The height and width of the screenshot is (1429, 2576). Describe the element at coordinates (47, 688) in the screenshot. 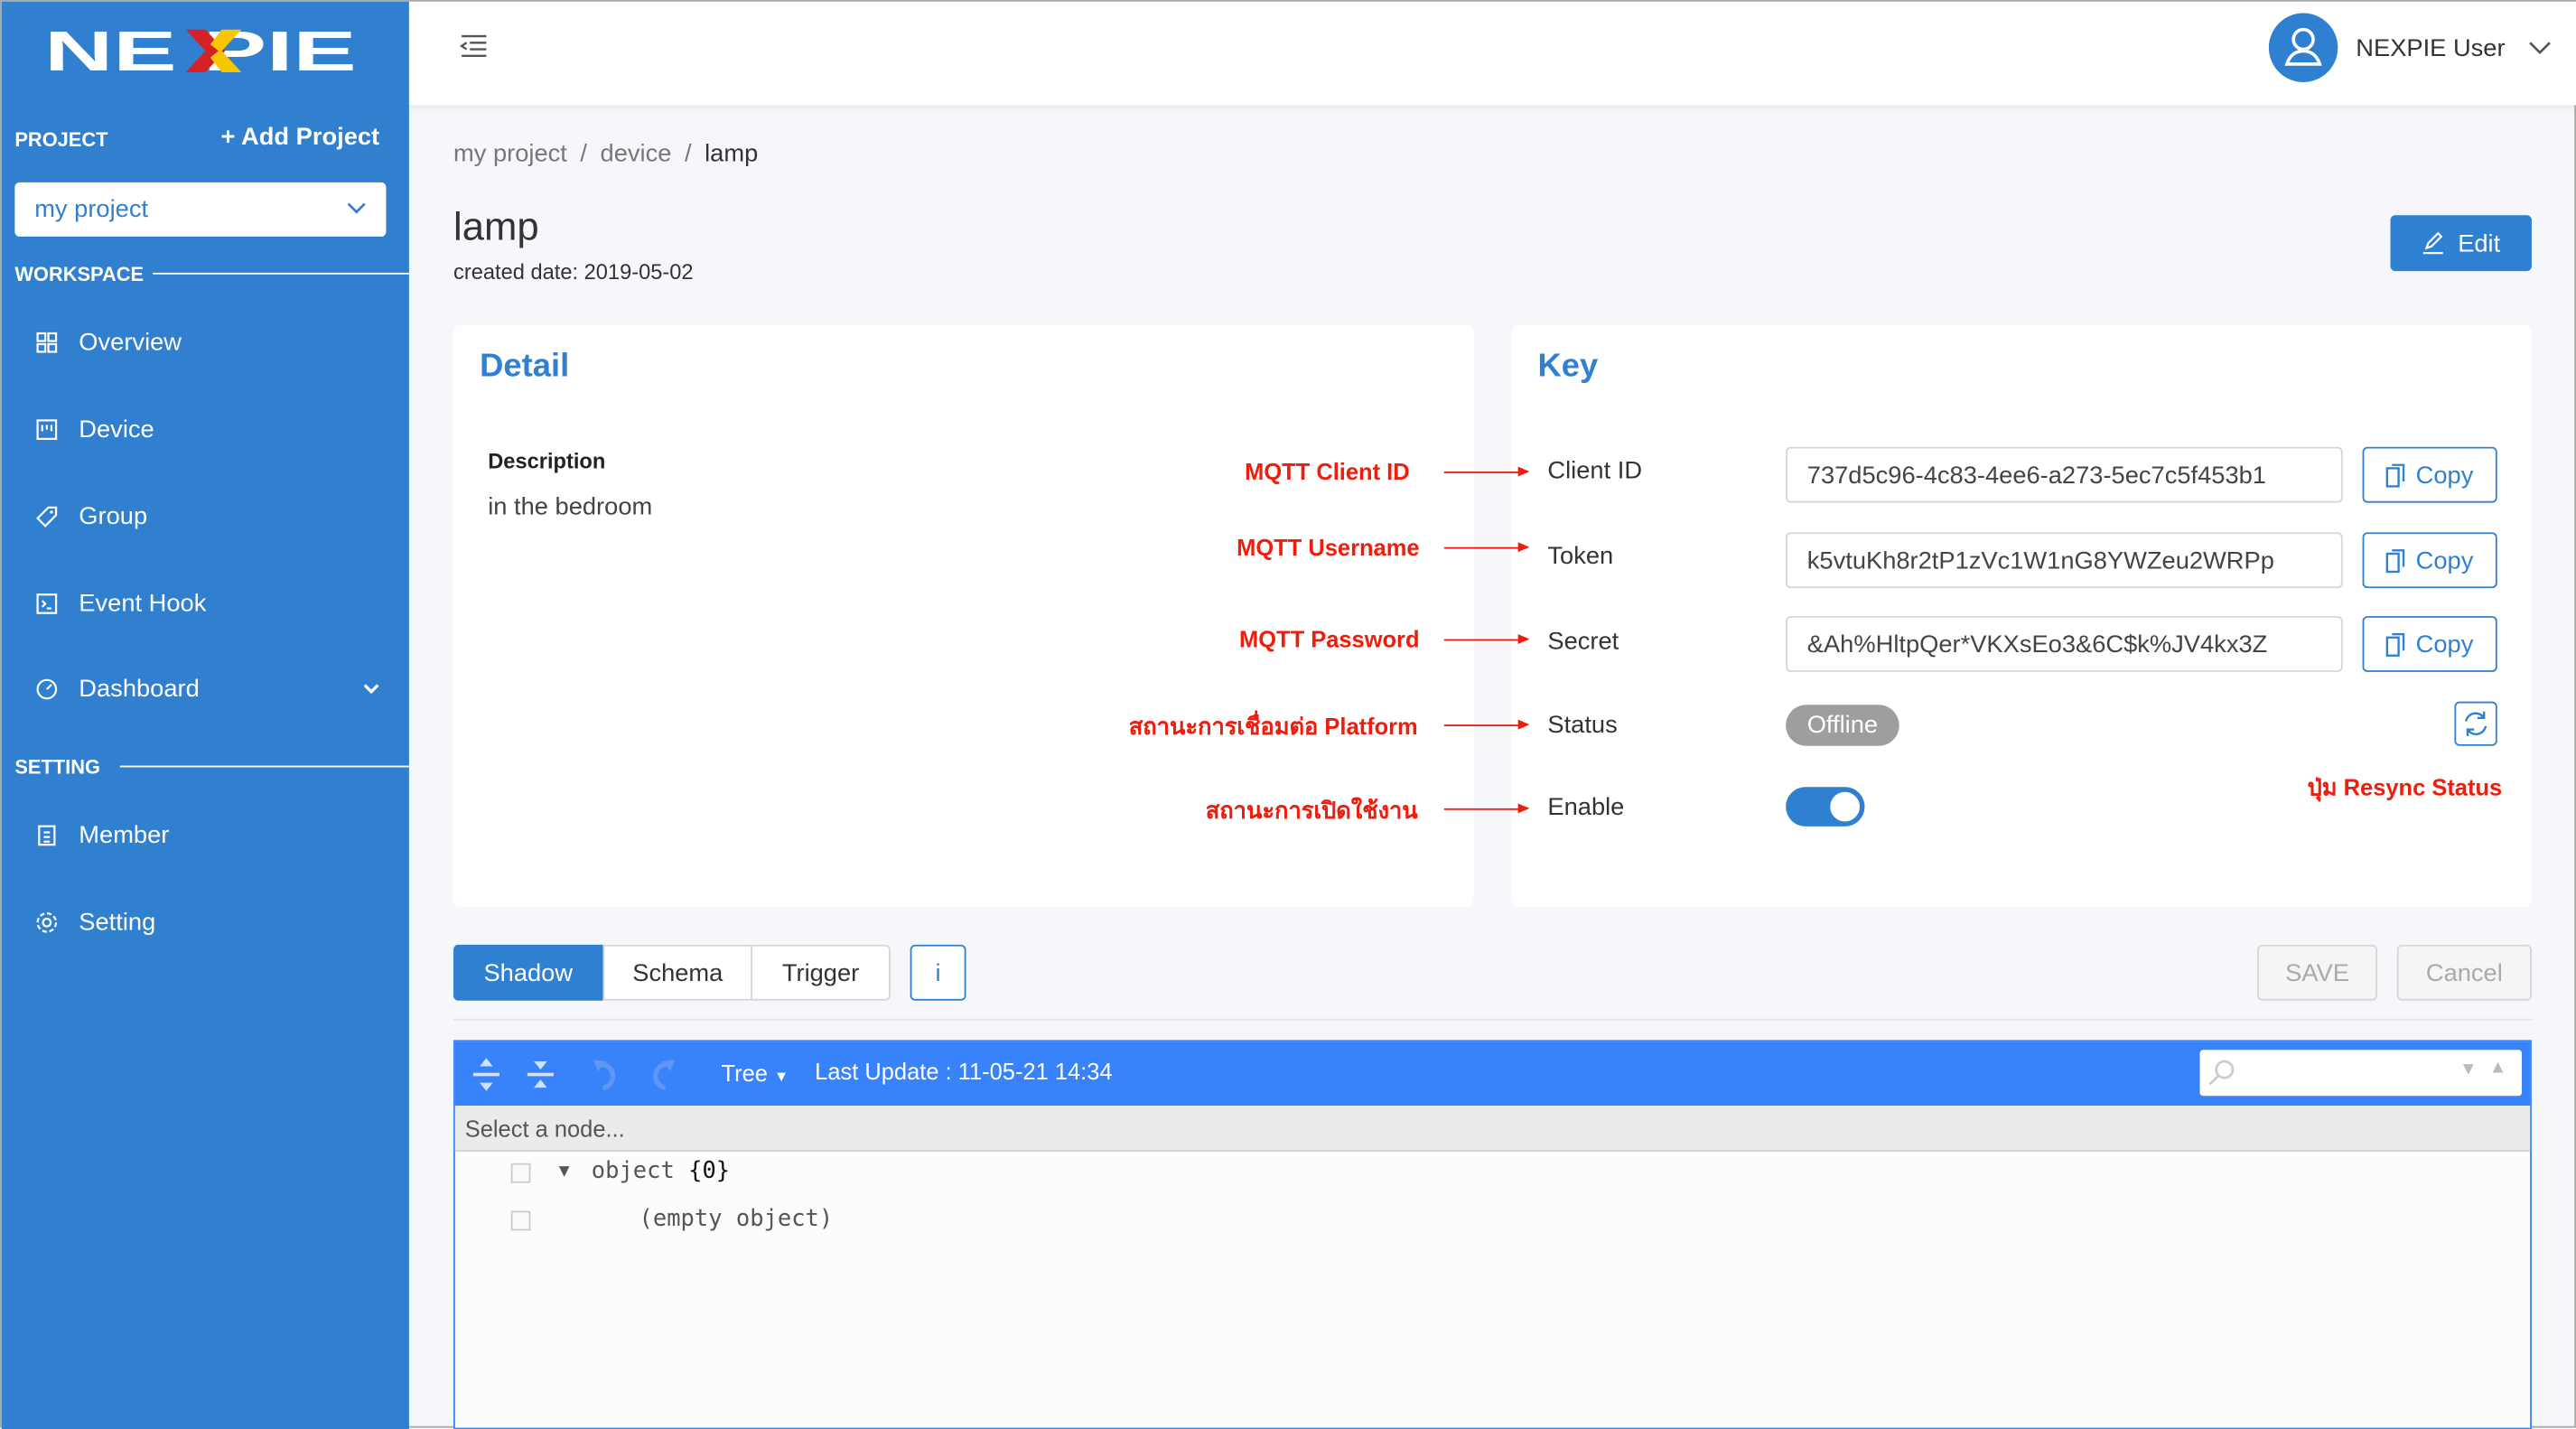

I see `gauge-icon` at that location.